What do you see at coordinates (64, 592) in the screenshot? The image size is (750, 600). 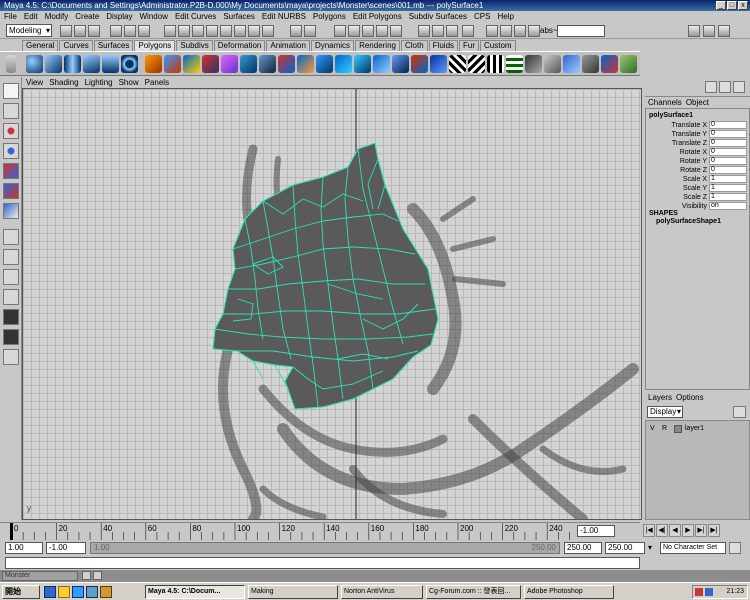 I see `quick-launch-explorer-icon` at bounding box center [64, 592].